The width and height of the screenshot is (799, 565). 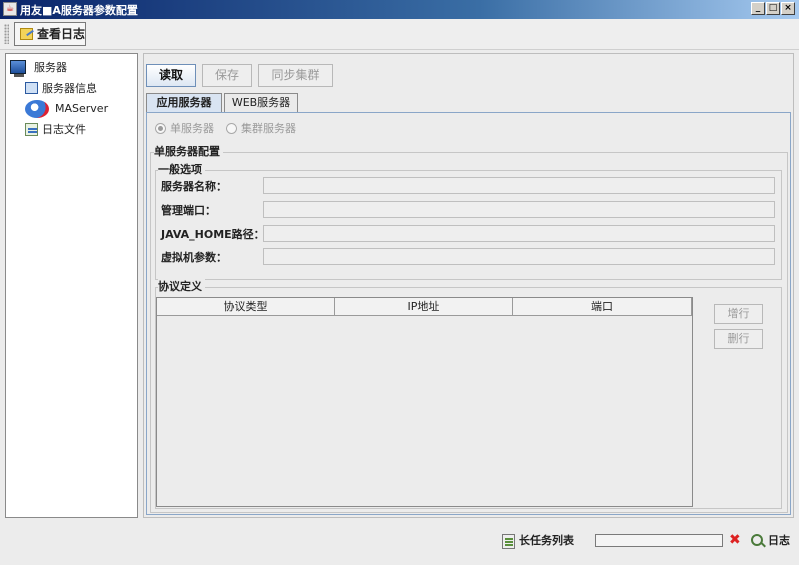 I want to click on close-button: ×, so click(x=788, y=8).